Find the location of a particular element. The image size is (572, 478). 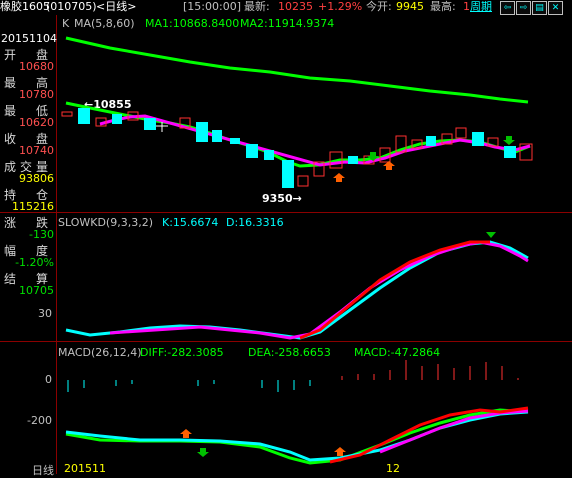

kd-sell-arrow-icon is located at coordinates (491, 235).